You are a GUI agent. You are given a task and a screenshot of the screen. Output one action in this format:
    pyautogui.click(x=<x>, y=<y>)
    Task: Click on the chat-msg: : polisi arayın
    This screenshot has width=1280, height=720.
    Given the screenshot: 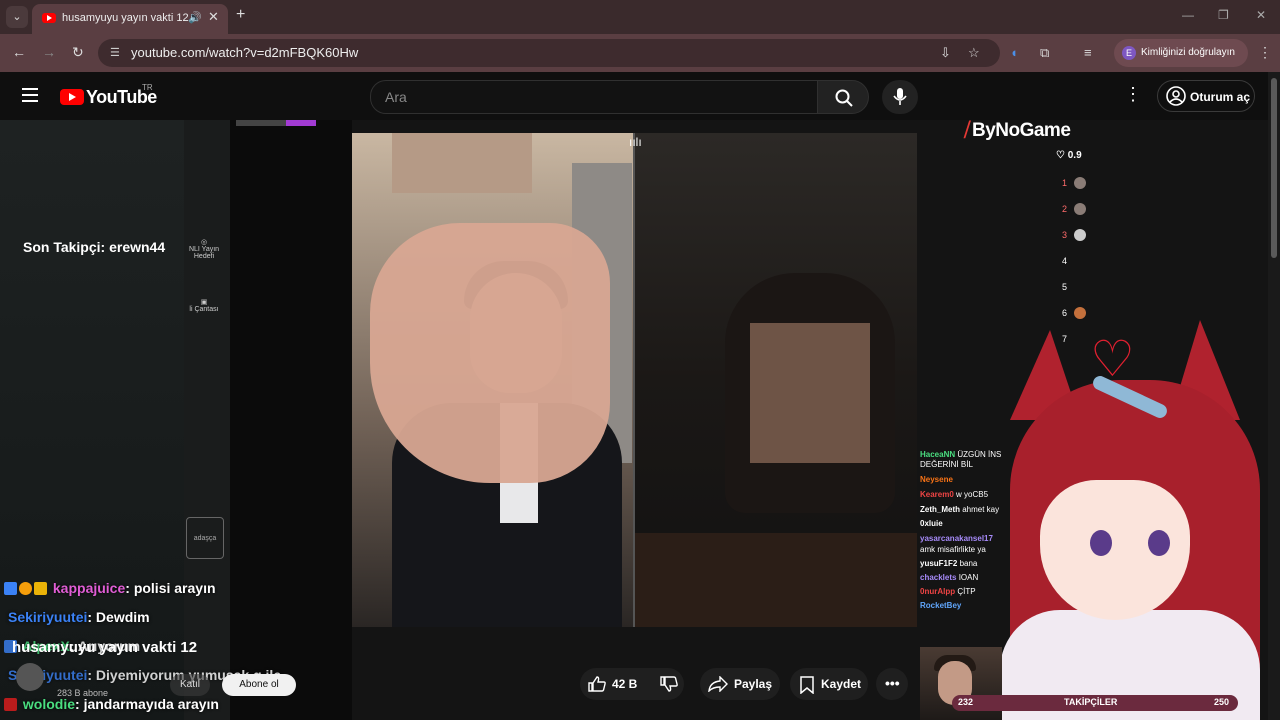 What is the action you would take?
    pyautogui.click(x=170, y=588)
    